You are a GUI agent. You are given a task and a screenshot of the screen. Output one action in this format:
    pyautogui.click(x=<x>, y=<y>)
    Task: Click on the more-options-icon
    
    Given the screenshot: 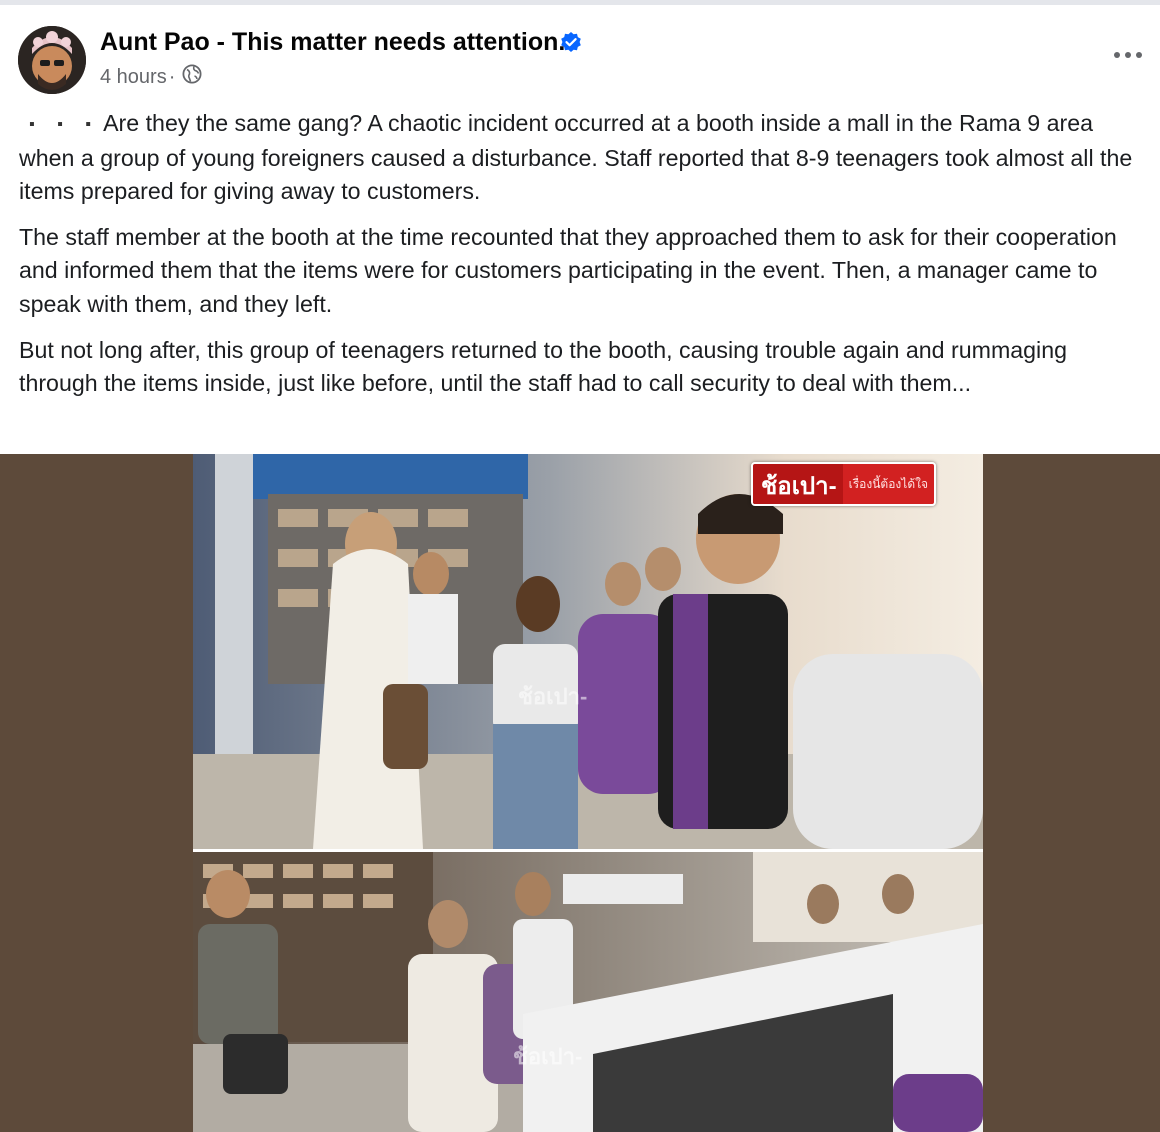 What is the action you would take?
    pyautogui.click(x=1128, y=55)
    